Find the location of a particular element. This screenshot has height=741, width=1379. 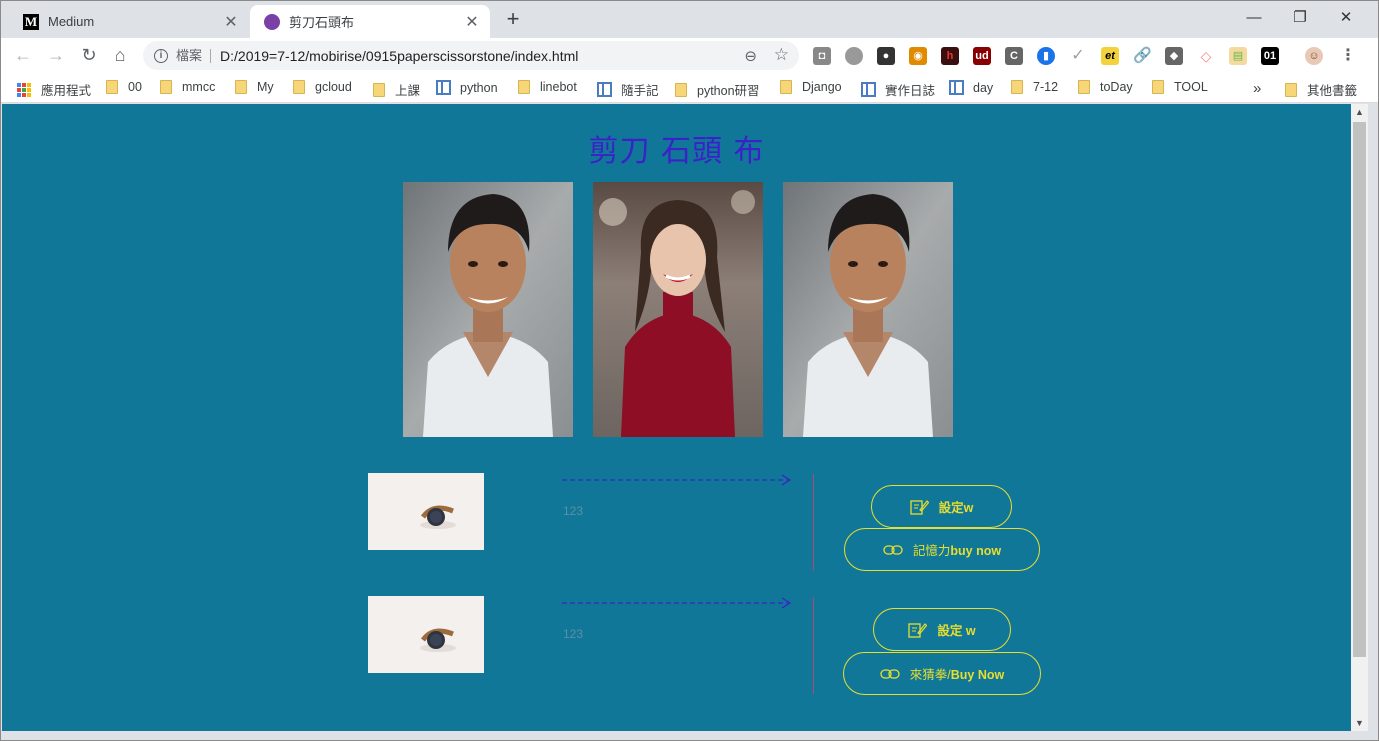

zoom-icon: ⊖ is located at coordinates (750, 56).